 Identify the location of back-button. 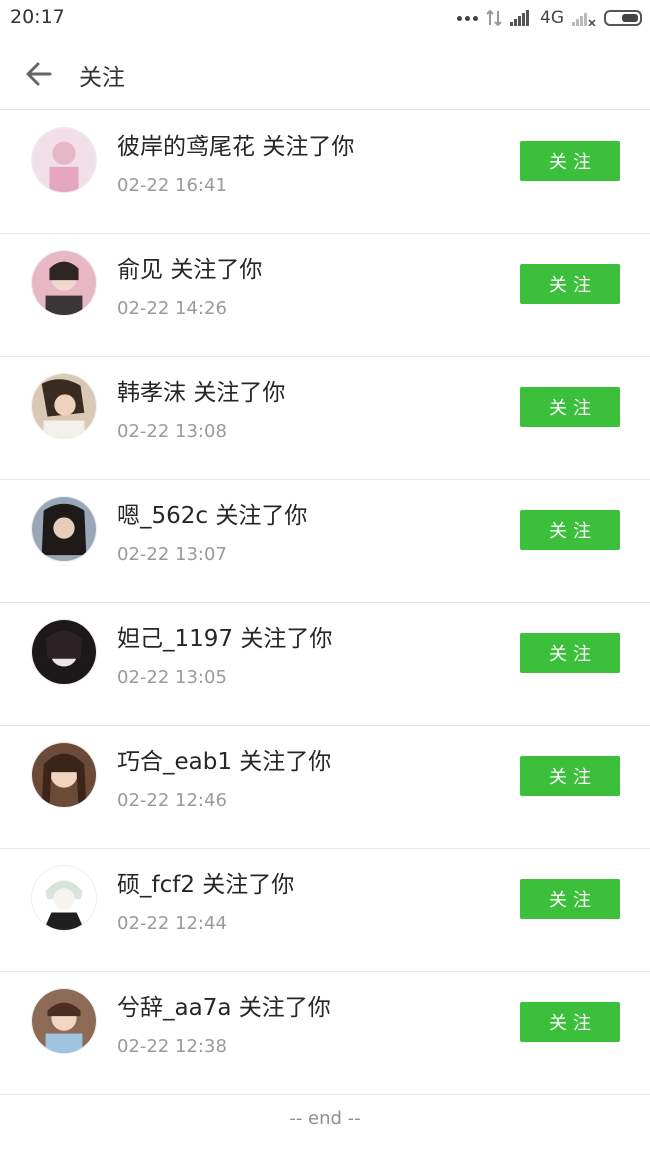
(38, 74).